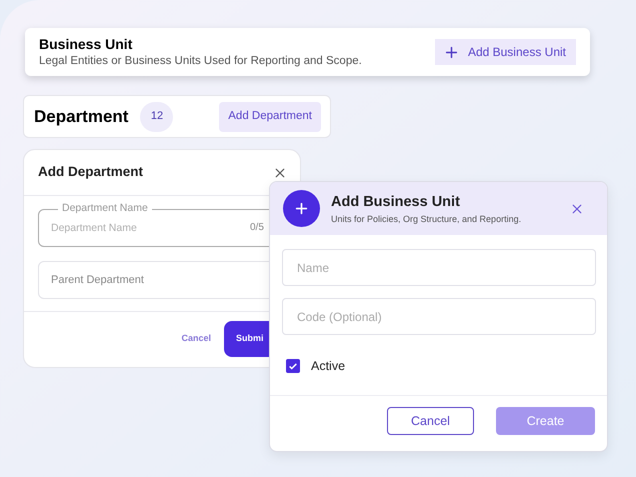 The width and height of the screenshot is (636, 477). What do you see at coordinates (97, 280) in the screenshot?
I see `field-placeholder: Parent Department` at bounding box center [97, 280].